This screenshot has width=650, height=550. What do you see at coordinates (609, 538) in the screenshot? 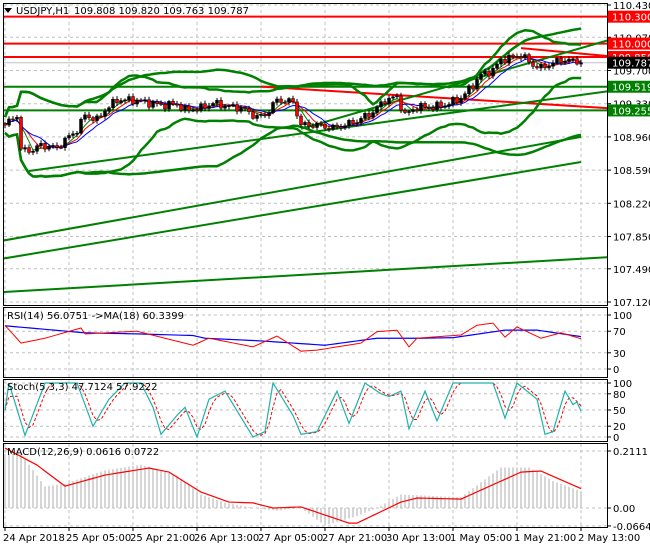
I see `time-label: 2 May 13:00` at bounding box center [609, 538].